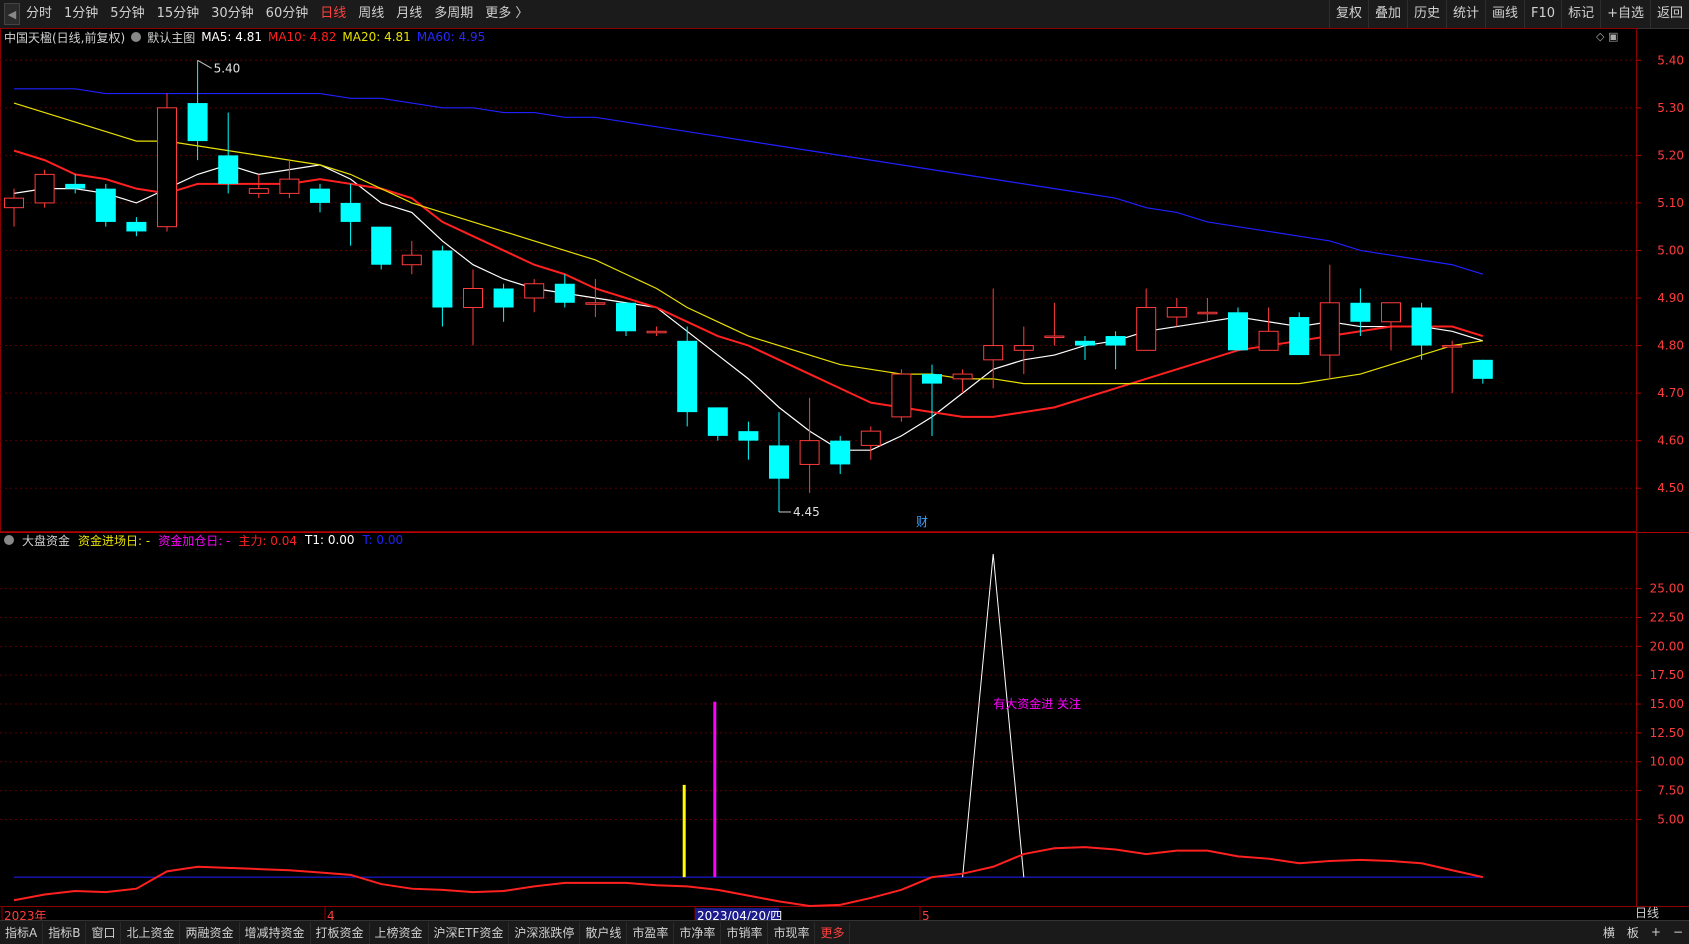 The width and height of the screenshot is (1689, 944). Describe the element at coordinates (1667, 704) in the screenshot. I see `sub-y-tick-label: 15.00` at that location.